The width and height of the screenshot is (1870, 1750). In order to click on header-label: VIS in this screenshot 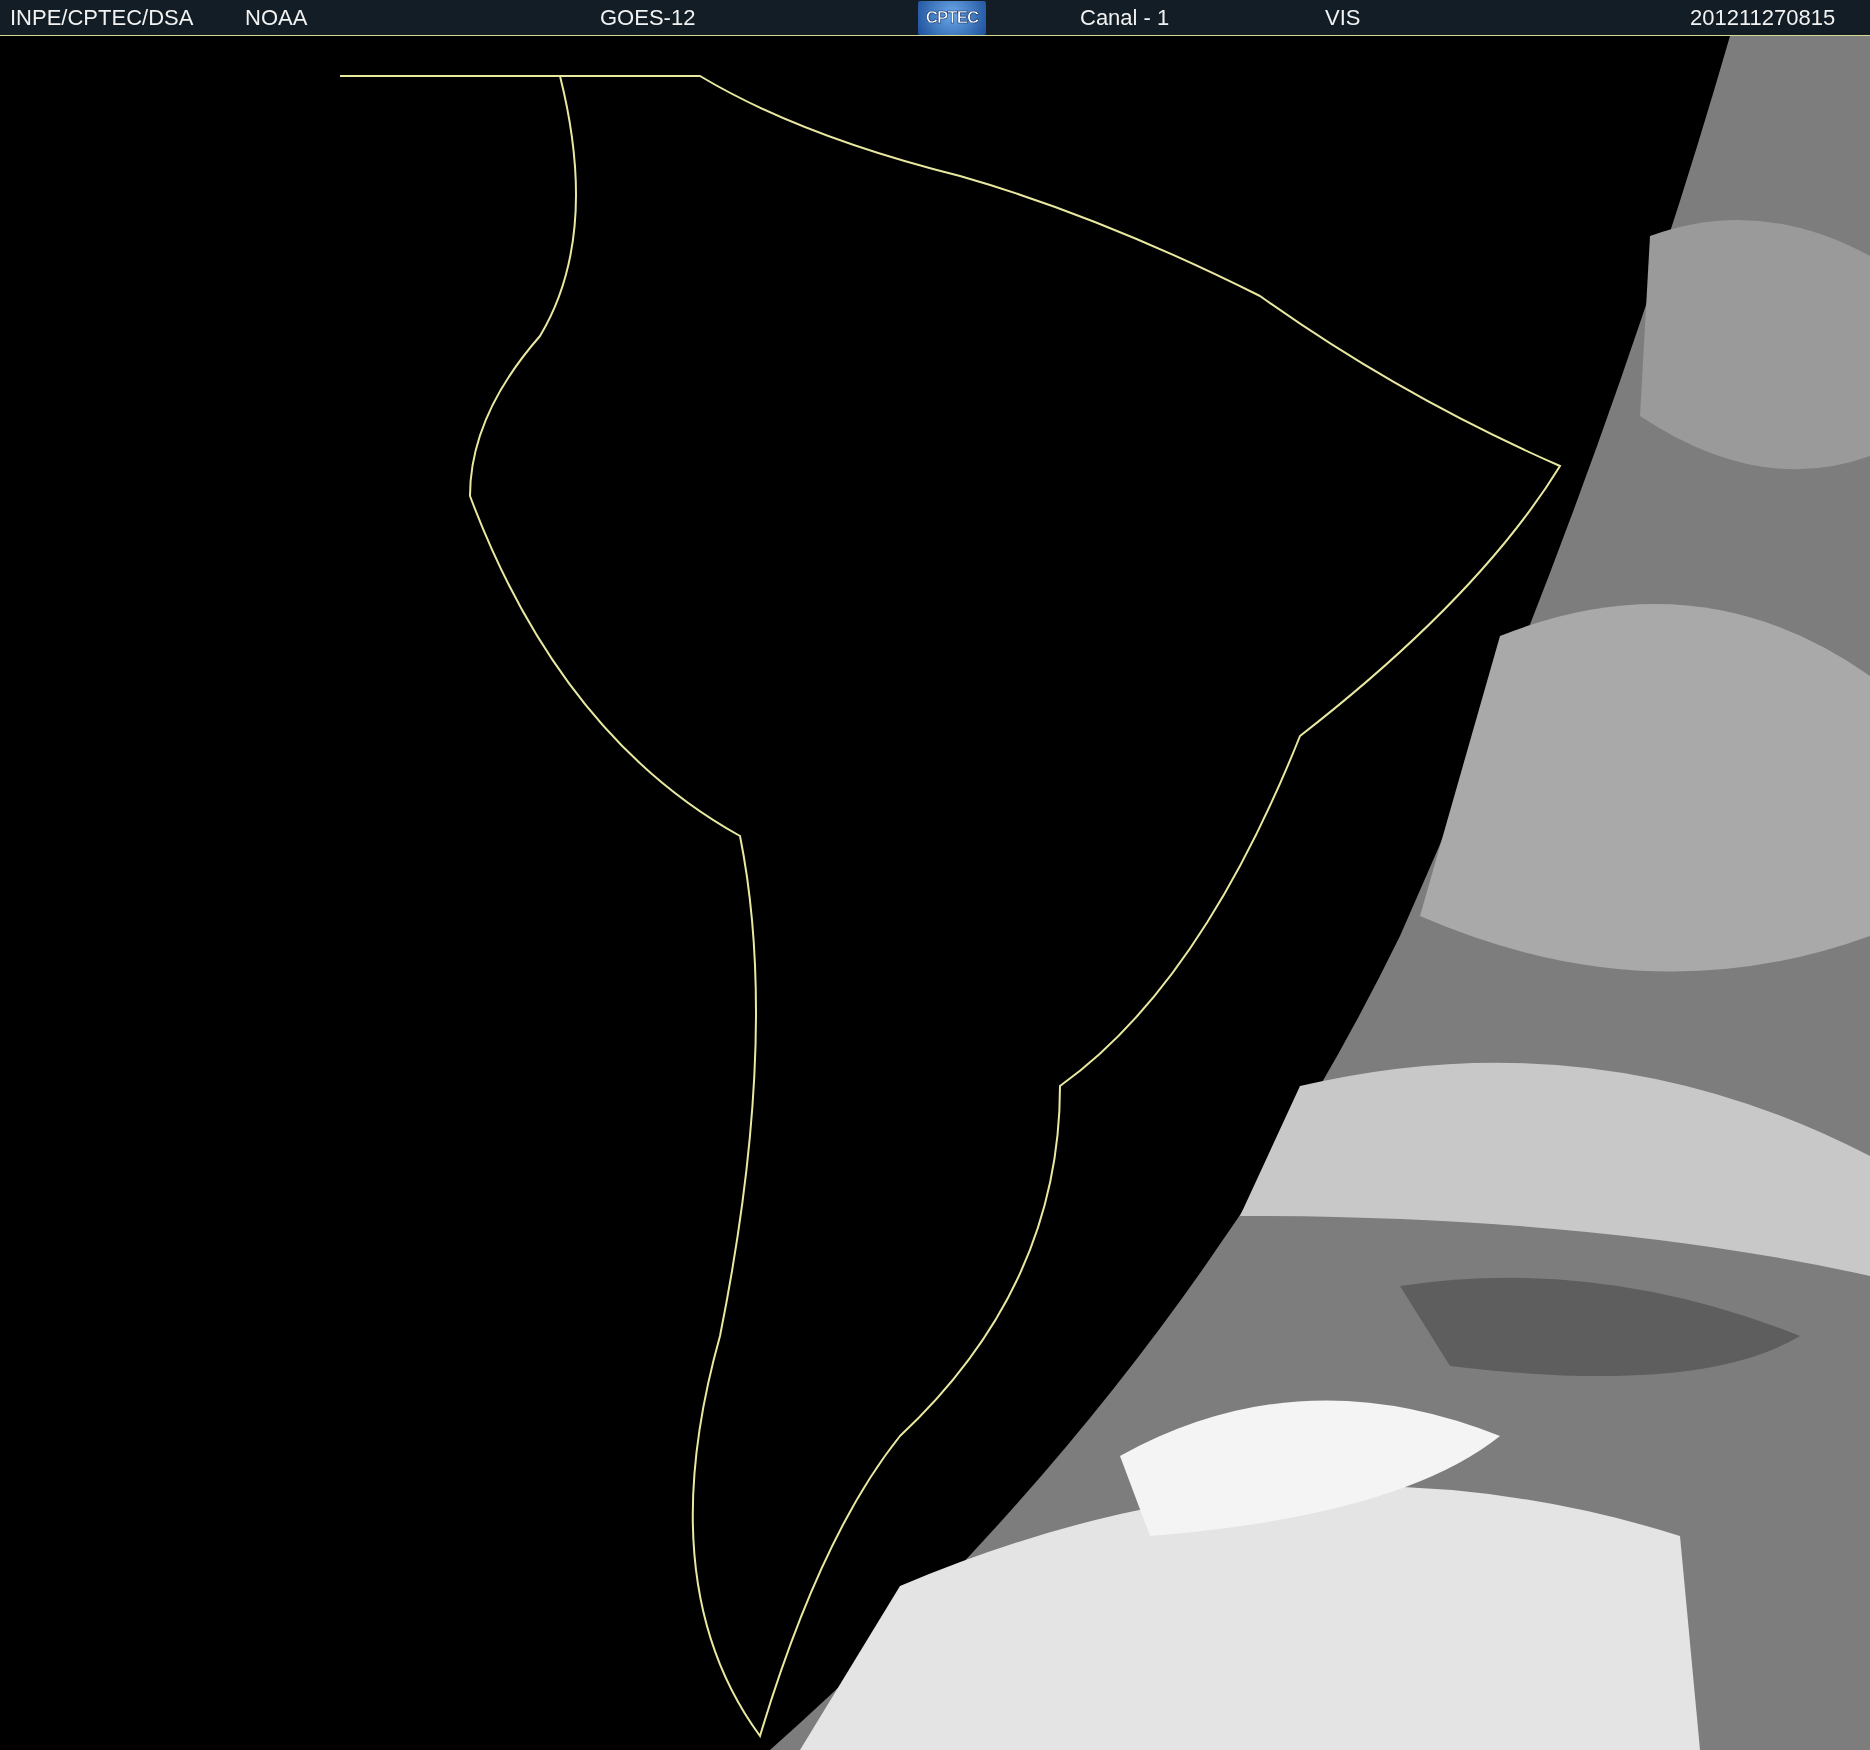, I will do `click(1343, 17)`.